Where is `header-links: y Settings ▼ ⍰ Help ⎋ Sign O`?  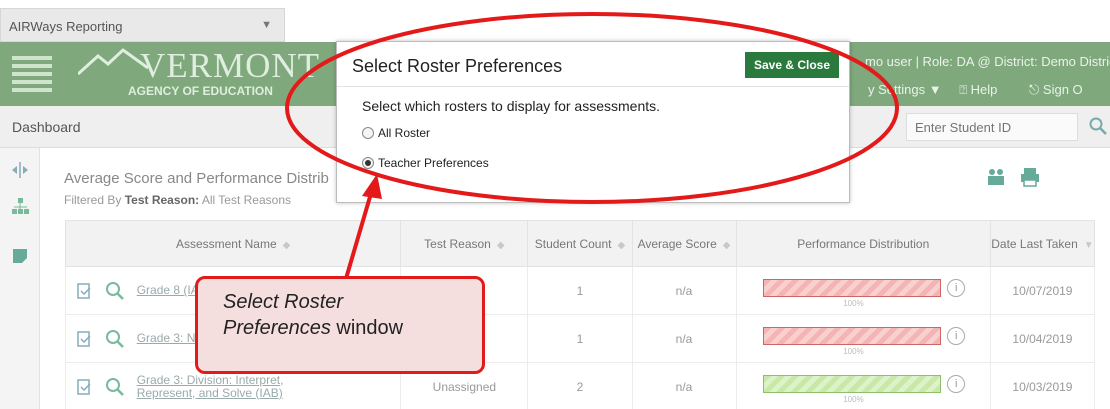
header-links: y Settings ▼ ⍰ Help ⎋ Sign O is located at coordinates (989, 90).